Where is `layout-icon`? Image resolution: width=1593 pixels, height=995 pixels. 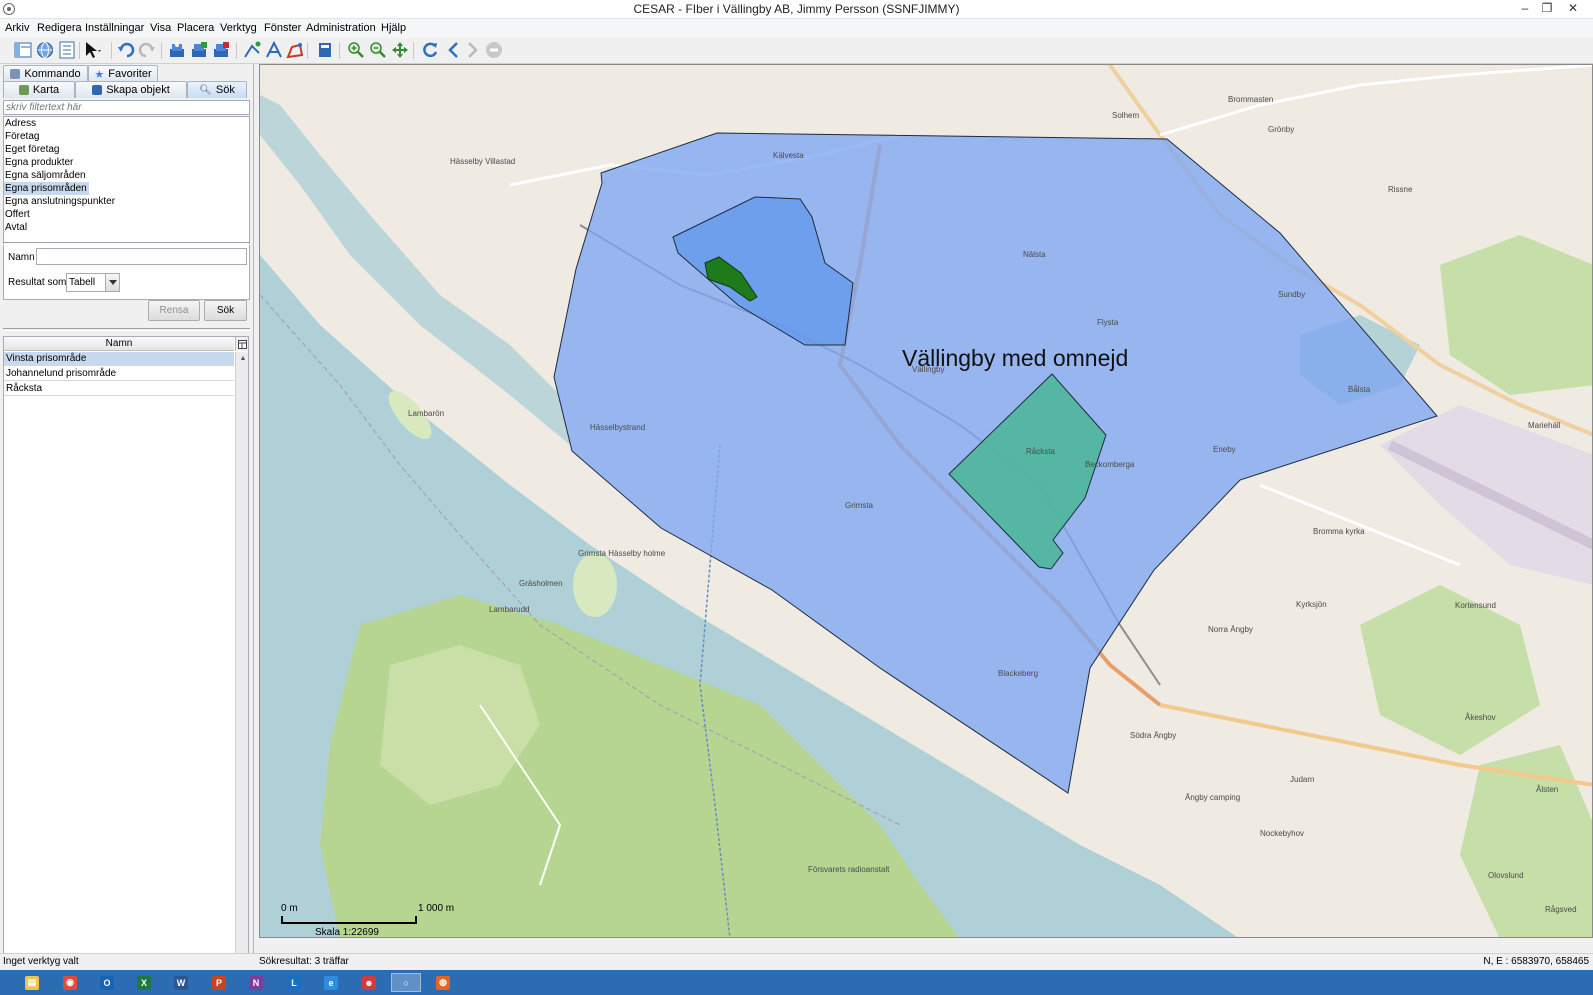 layout-icon is located at coordinates (23, 50).